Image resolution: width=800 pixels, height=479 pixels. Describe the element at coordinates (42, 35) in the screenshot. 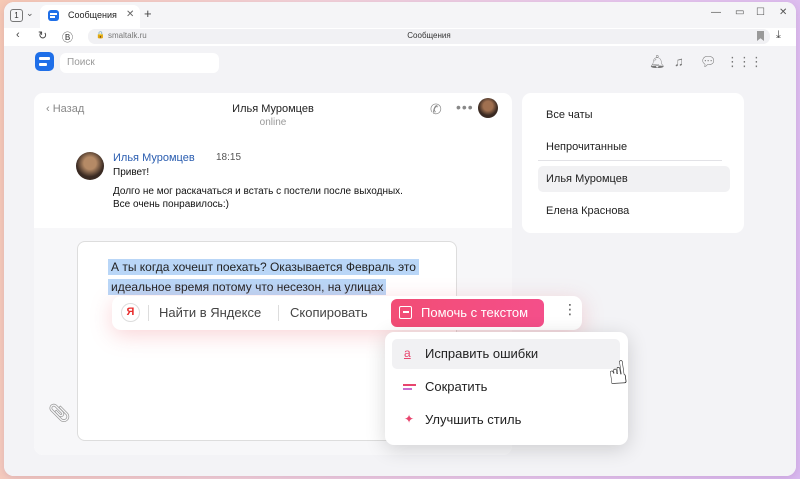

I see `refresh-icon: ↻` at that location.